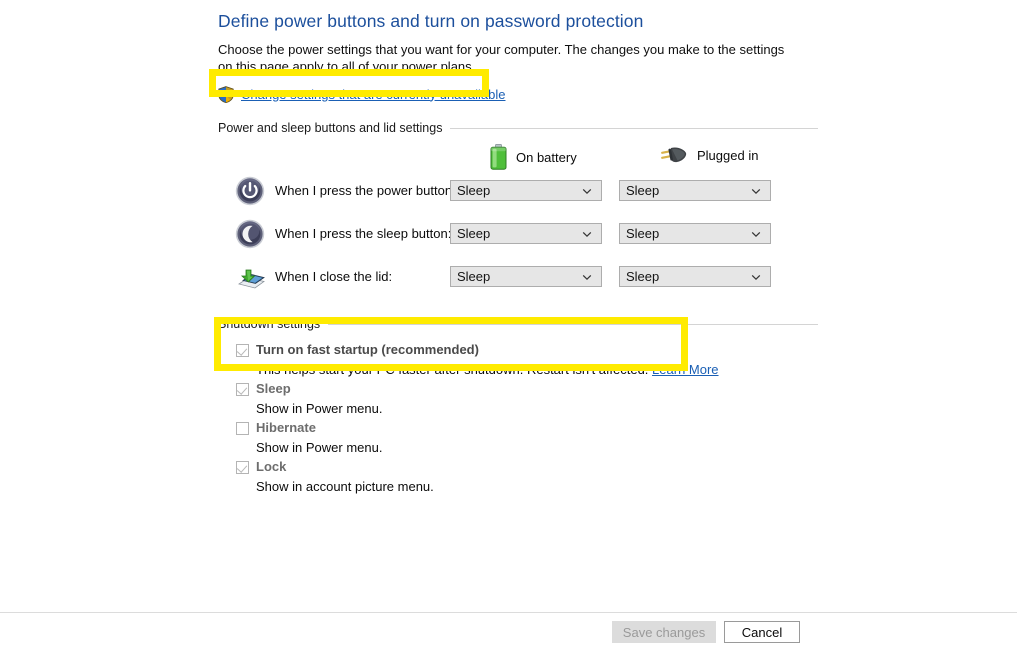 The height and width of the screenshot is (649, 1017). I want to click on close-lid-on-battery-select: Sleep, so click(526, 276).